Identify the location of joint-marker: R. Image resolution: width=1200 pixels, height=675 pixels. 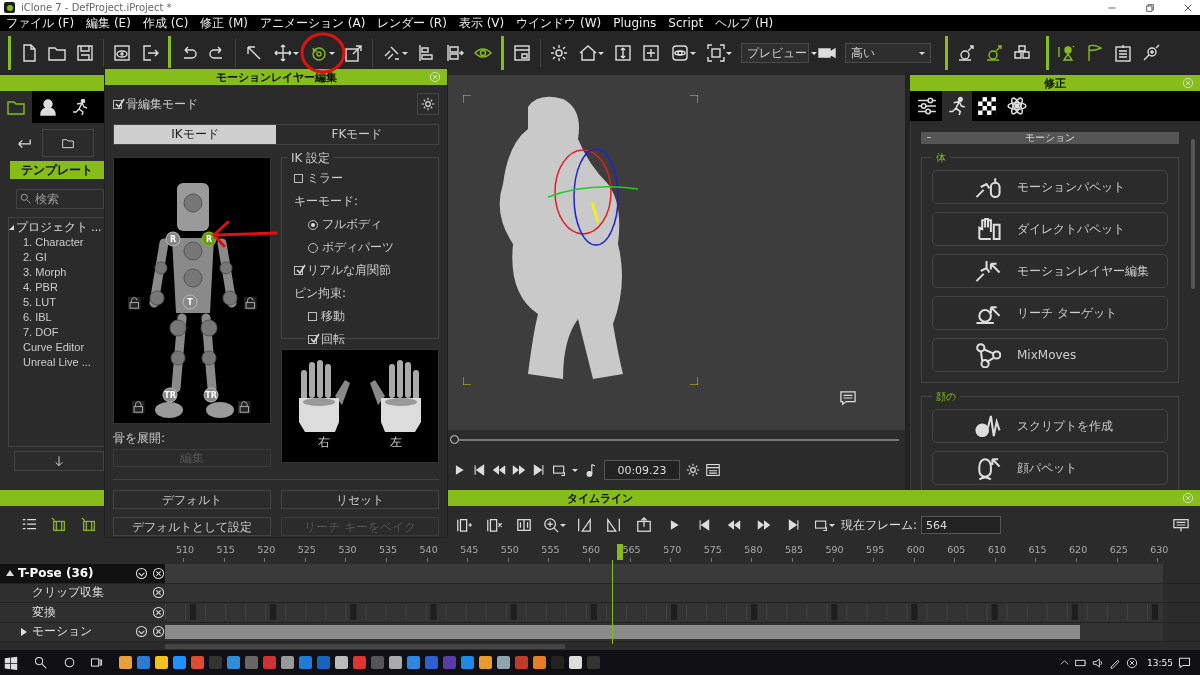
(173, 239).